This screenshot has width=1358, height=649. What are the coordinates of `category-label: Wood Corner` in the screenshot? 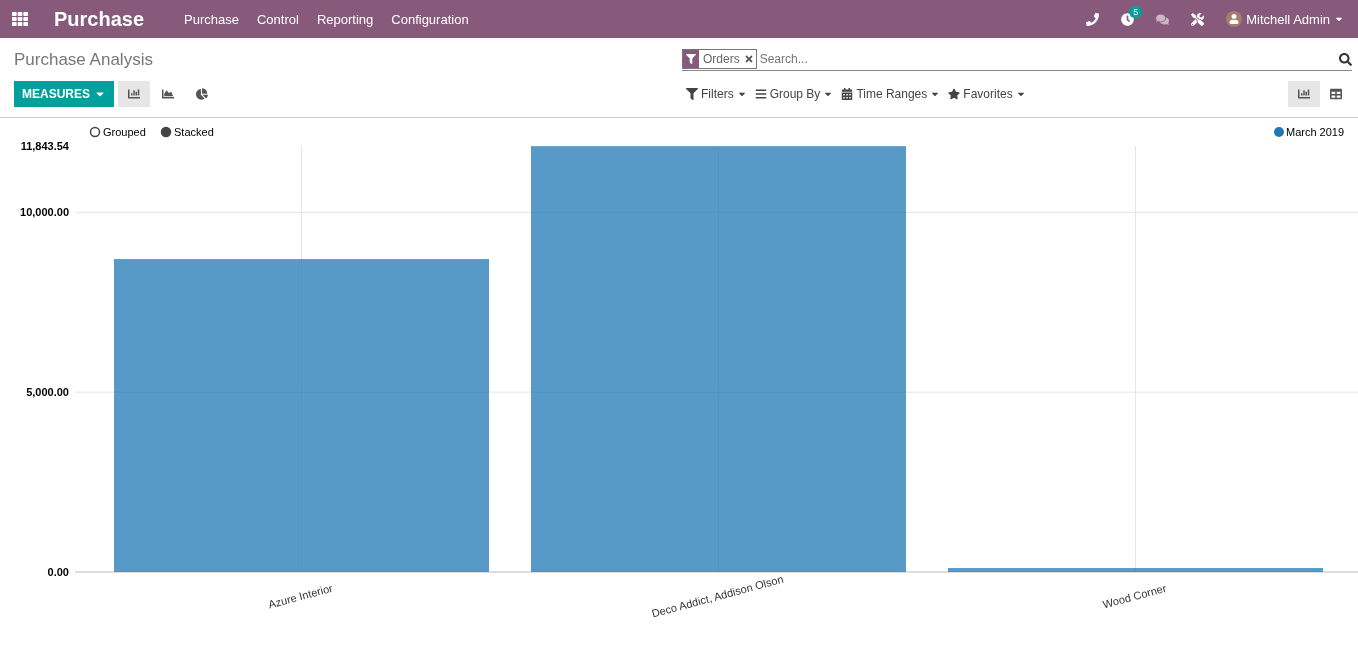 It's located at (1134, 596).